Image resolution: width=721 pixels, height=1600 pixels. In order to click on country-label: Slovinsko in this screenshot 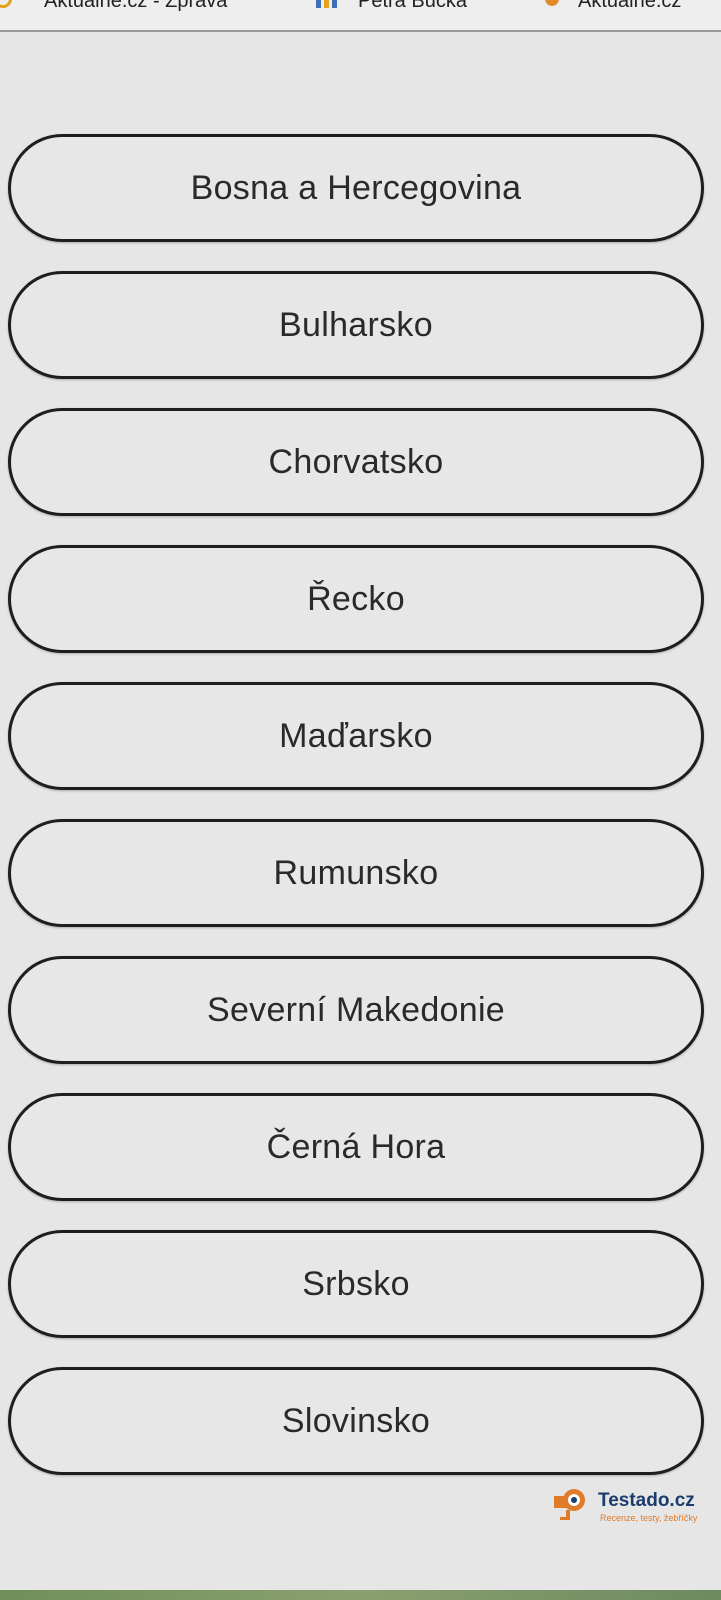, I will do `click(356, 1420)`.